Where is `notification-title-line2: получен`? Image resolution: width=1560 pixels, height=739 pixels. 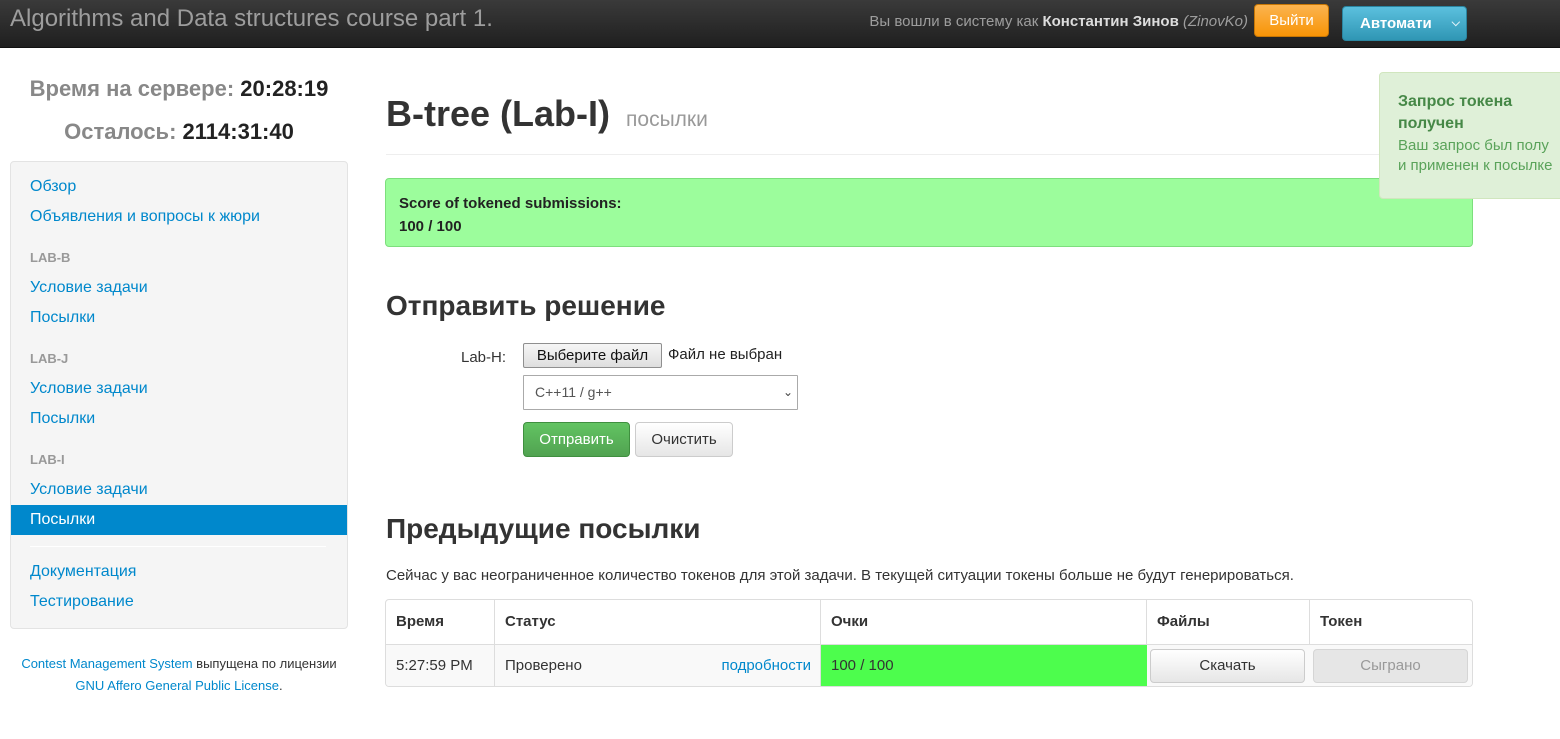
notification-title-line2: получен is located at coordinates (1431, 123).